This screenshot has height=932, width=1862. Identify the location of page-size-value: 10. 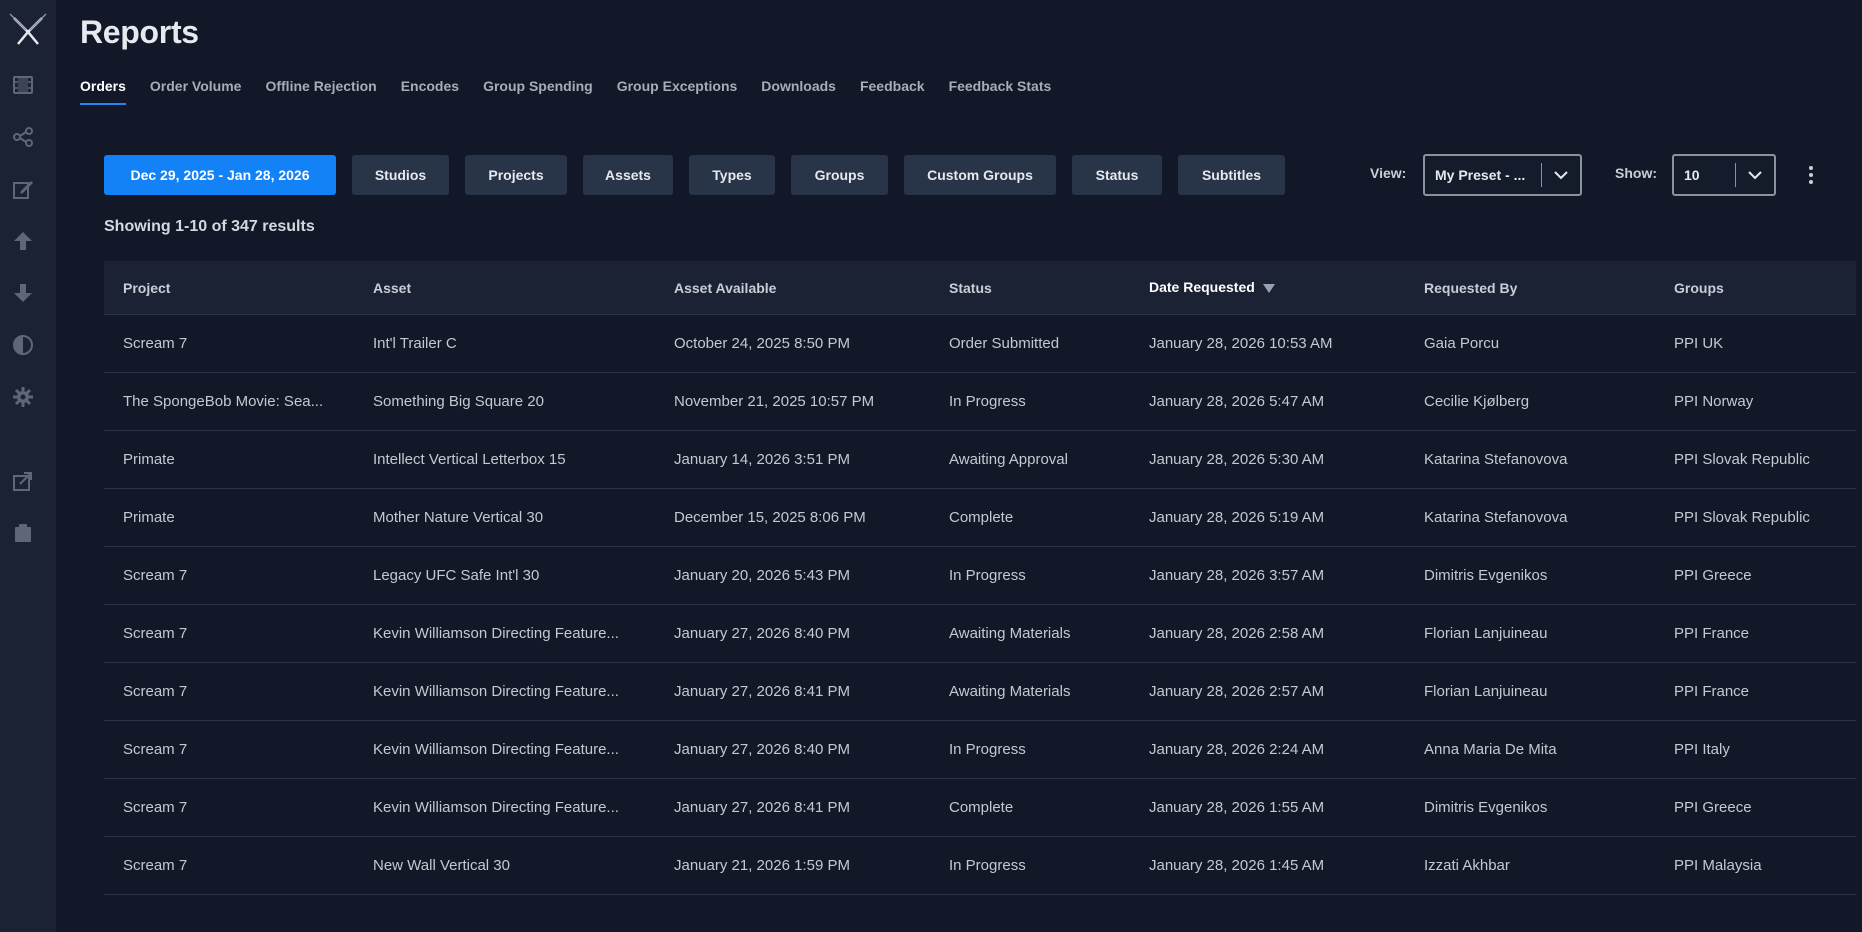
(1692, 175).